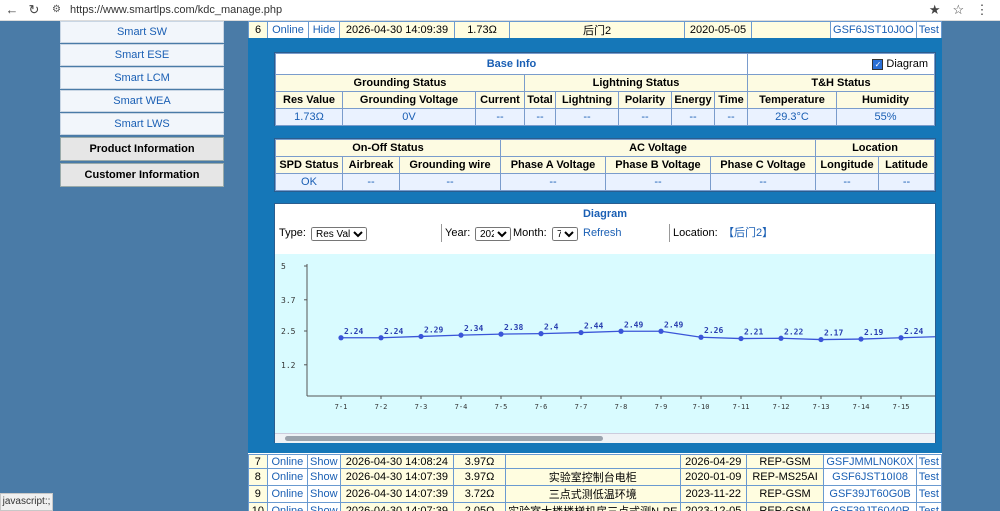  I want to click on sn-link-text: GSFJMMLN0K0X, so click(869, 462).